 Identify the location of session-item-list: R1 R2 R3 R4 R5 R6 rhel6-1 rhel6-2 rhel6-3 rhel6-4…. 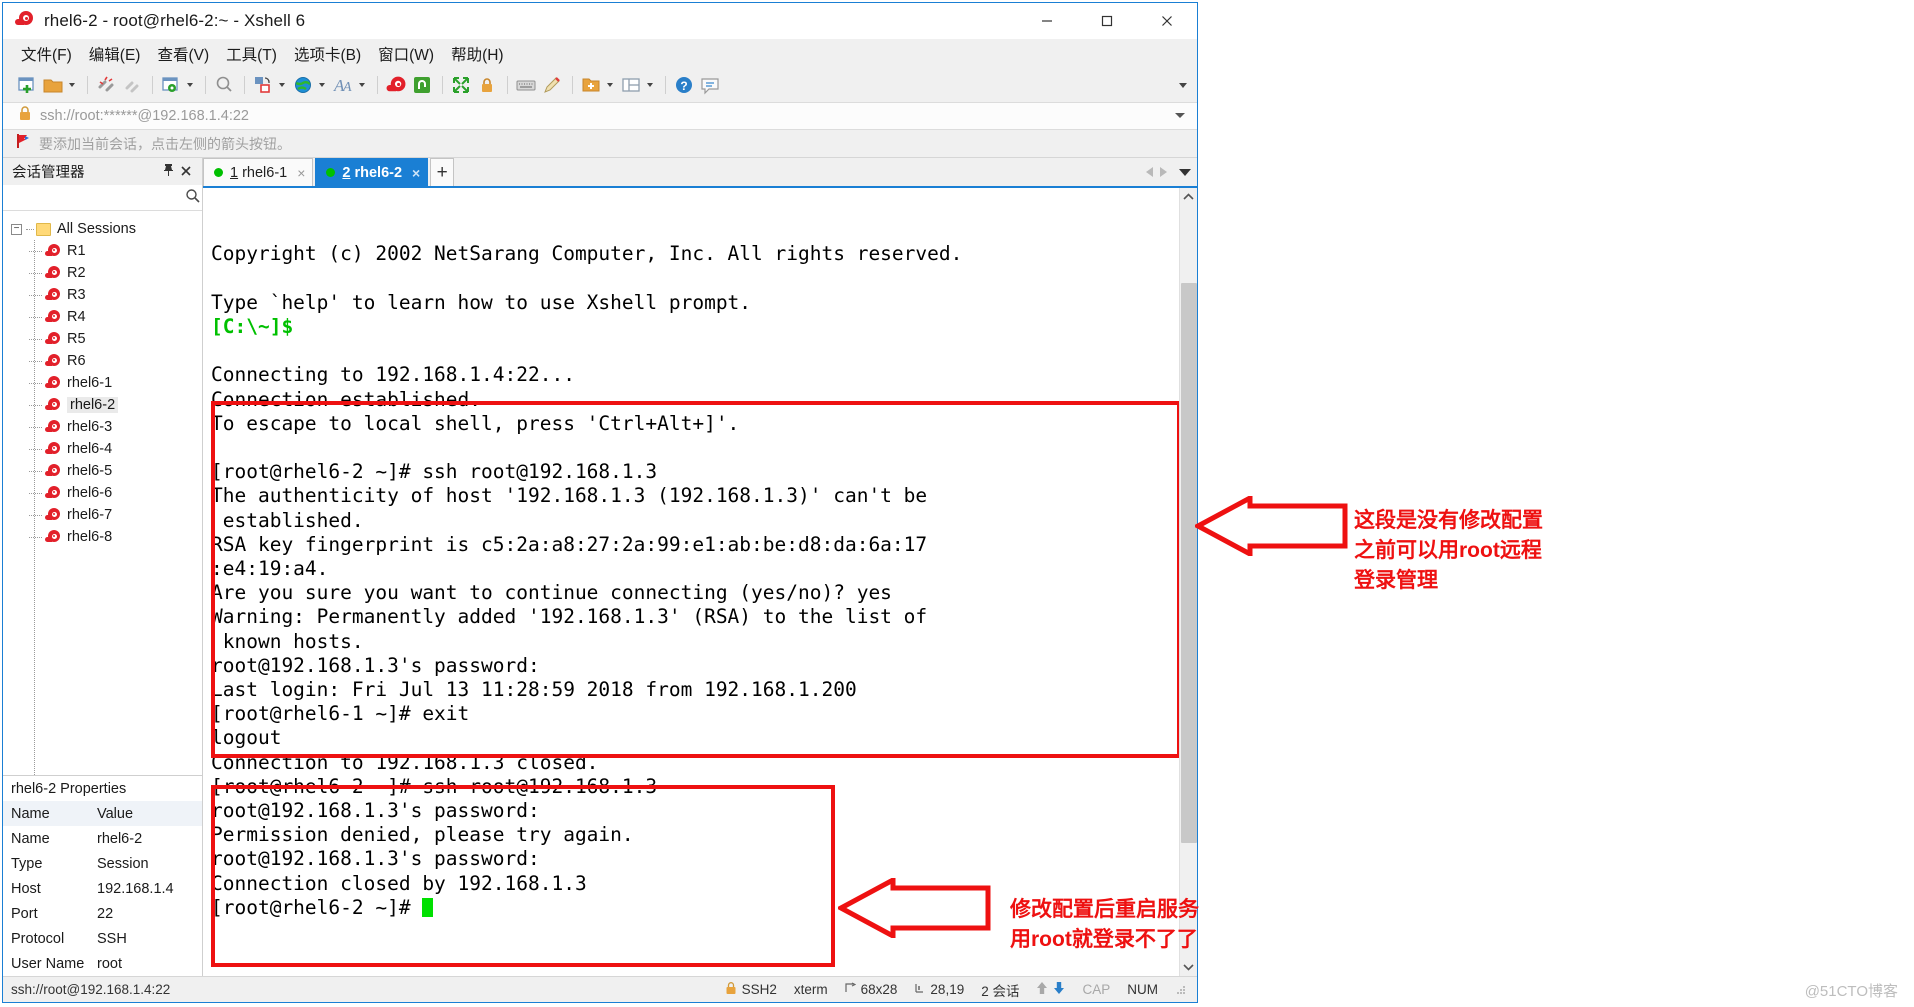
(102, 394).